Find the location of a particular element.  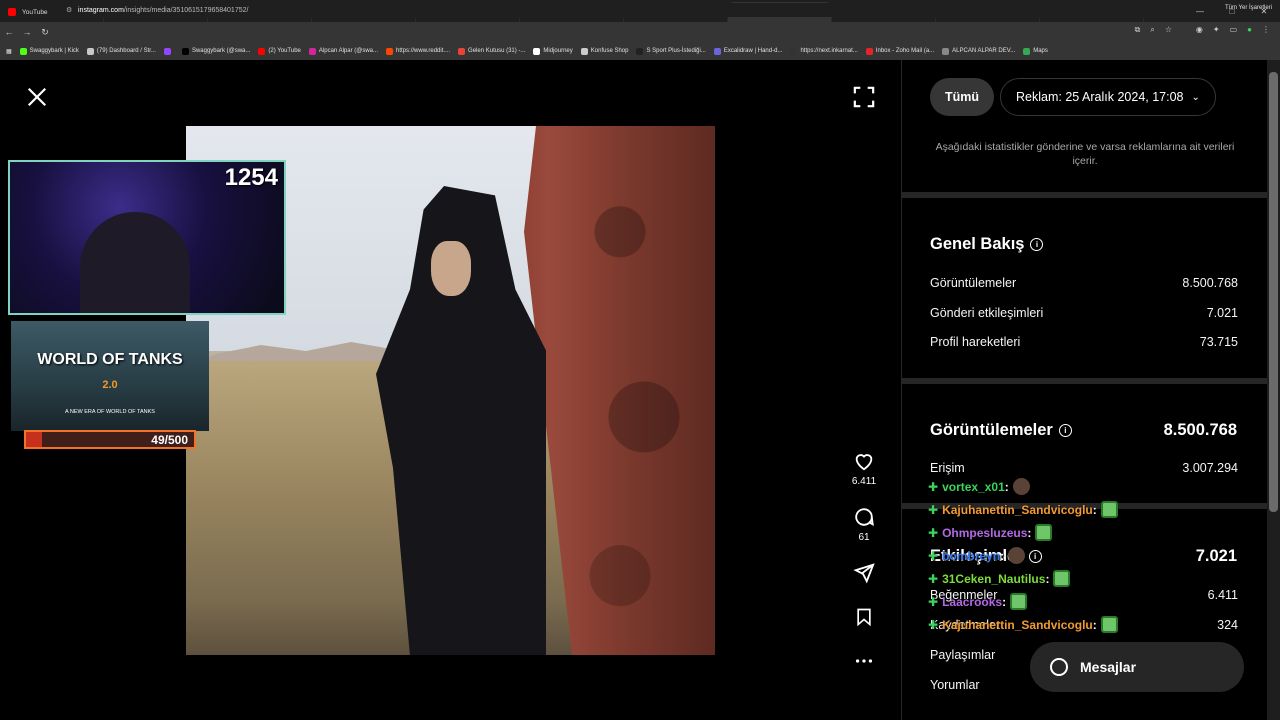

zoom-icon: ⌕ is located at coordinates (1152, 30).